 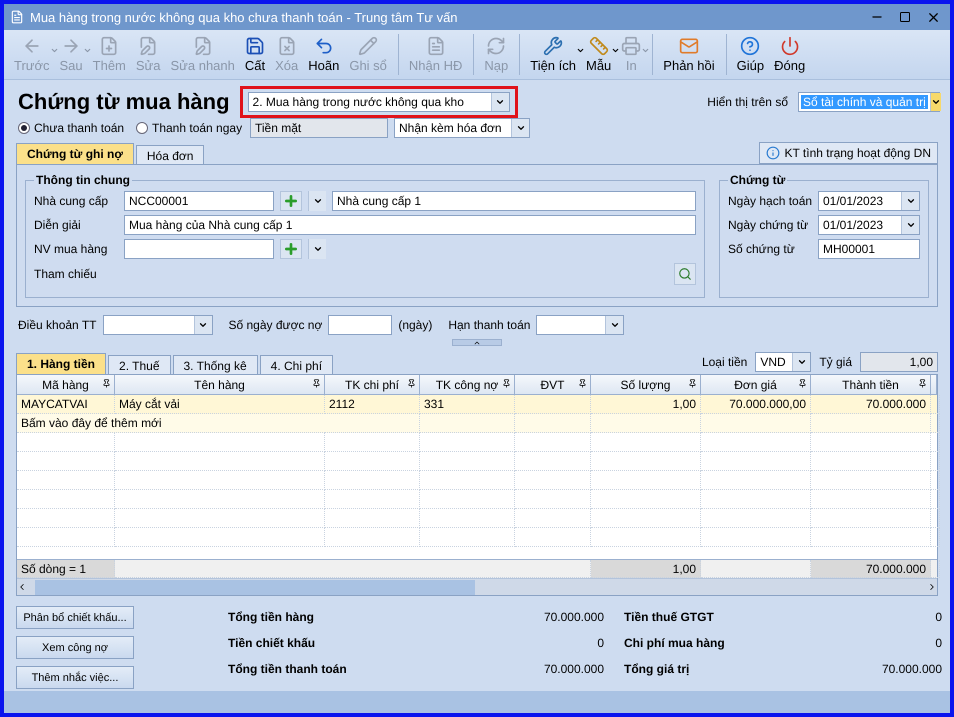 What do you see at coordinates (688, 46) in the screenshot?
I see `feedback-icon` at bounding box center [688, 46].